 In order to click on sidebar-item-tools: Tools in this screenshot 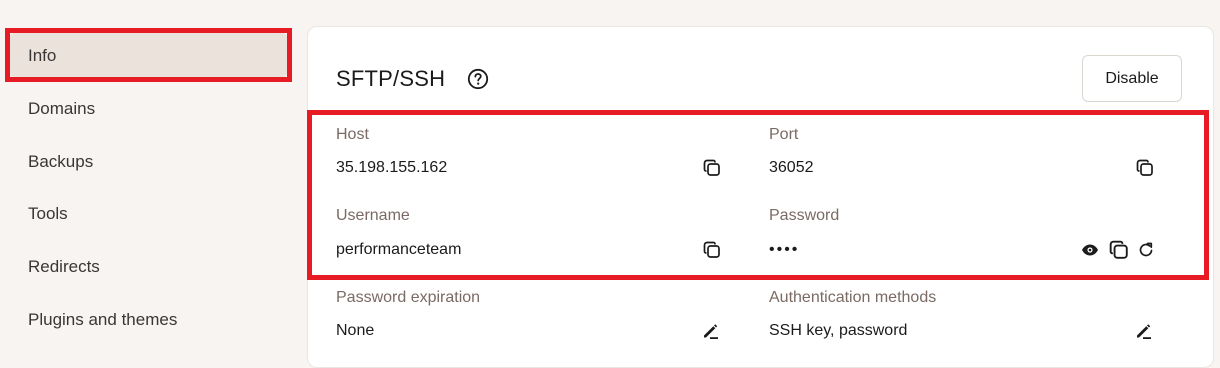, I will do `click(48, 214)`.